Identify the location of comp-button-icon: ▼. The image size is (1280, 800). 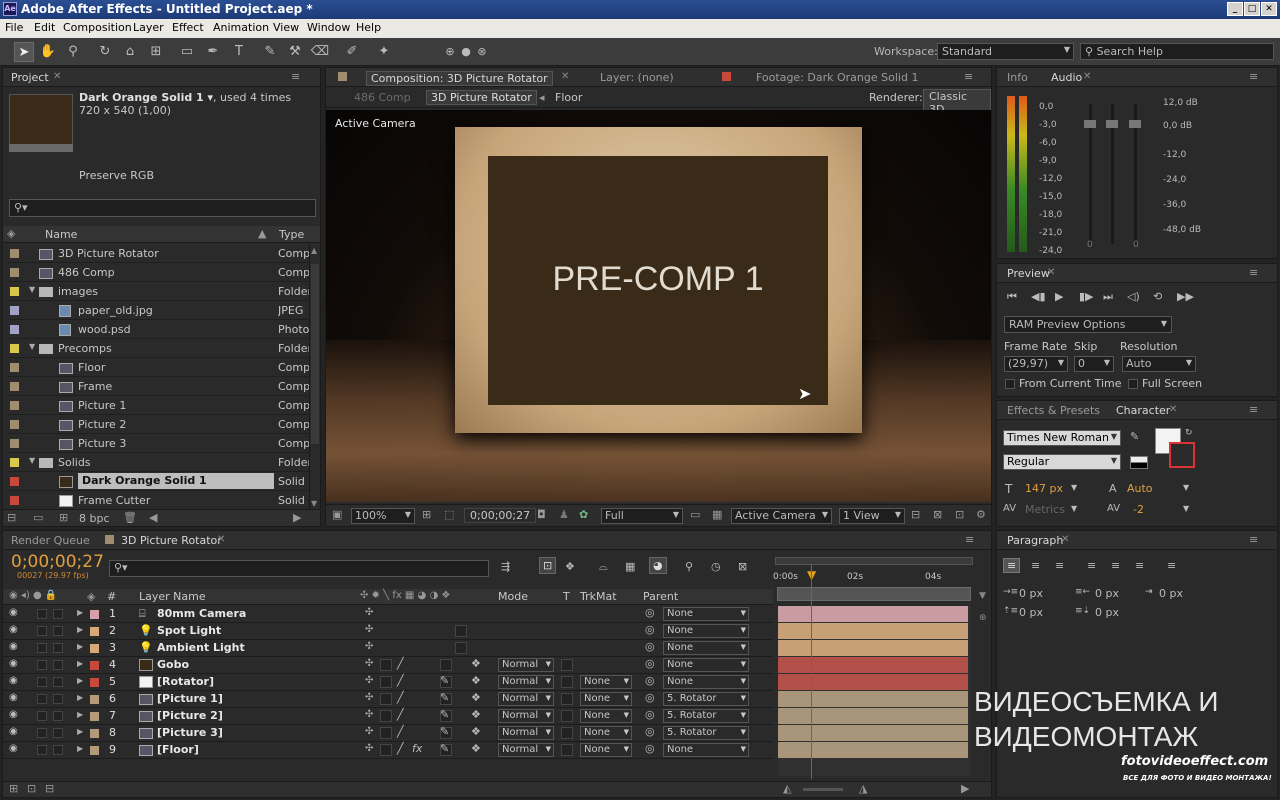
(982, 596).